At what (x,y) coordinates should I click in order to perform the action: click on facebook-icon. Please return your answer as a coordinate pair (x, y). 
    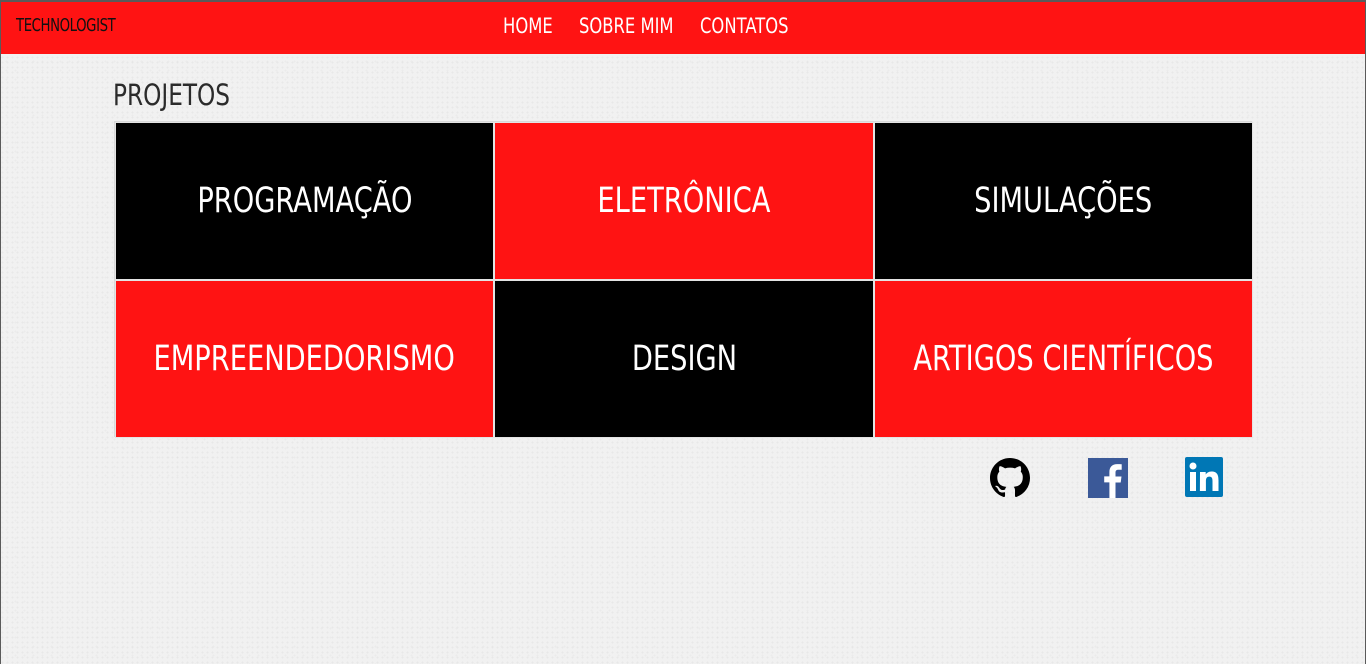
    Looking at the image, I should click on (1108, 478).